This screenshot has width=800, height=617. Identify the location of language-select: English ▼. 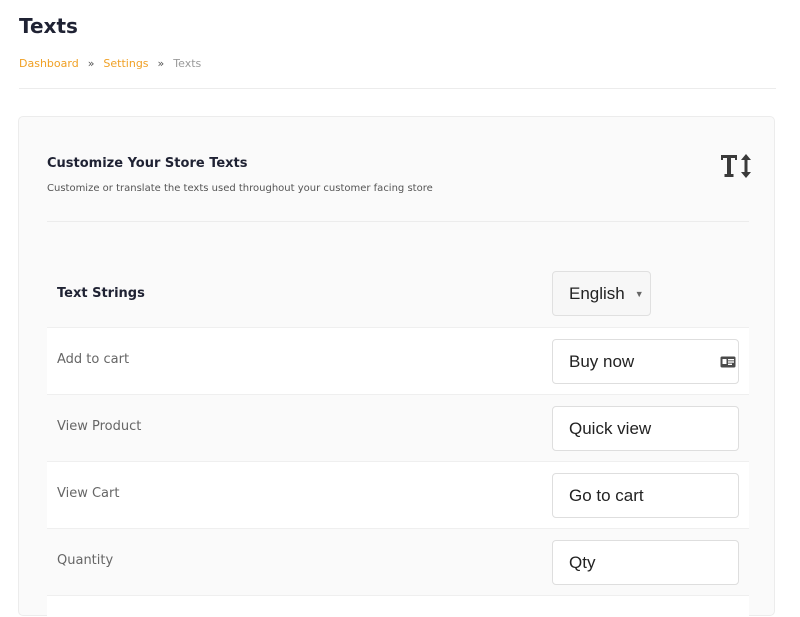
(601, 293).